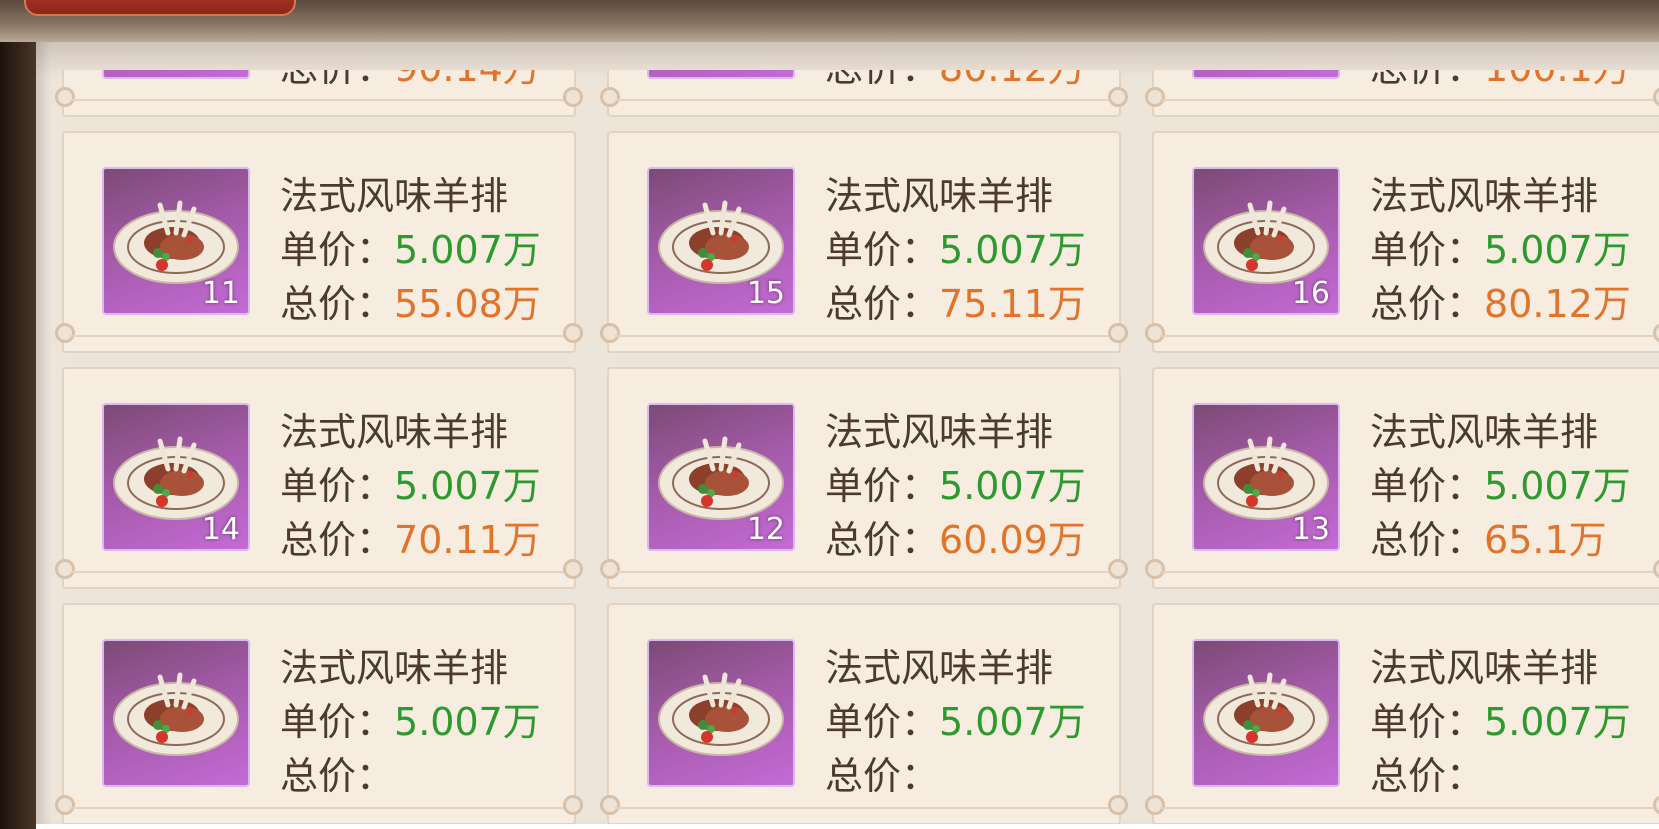 The height and width of the screenshot is (829, 1659). What do you see at coordinates (319, 478) in the screenshot?
I see `listing-card: 14 法式风味羊排 单价：5.007万 总价：70.11万` at bounding box center [319, 478].